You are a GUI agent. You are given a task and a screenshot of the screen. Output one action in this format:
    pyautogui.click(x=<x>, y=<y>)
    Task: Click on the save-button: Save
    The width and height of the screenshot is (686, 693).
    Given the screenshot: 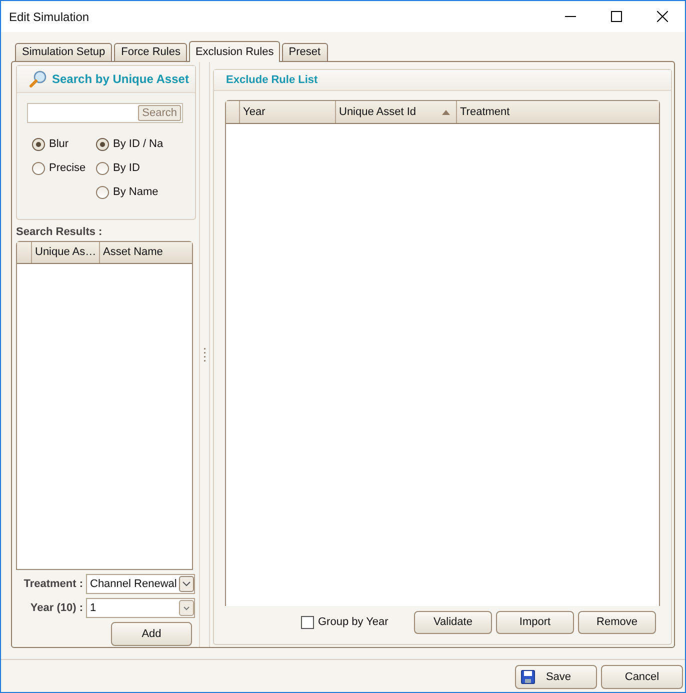 What is the action you would take?
    pyautogui.click(x=556, y=677)
    